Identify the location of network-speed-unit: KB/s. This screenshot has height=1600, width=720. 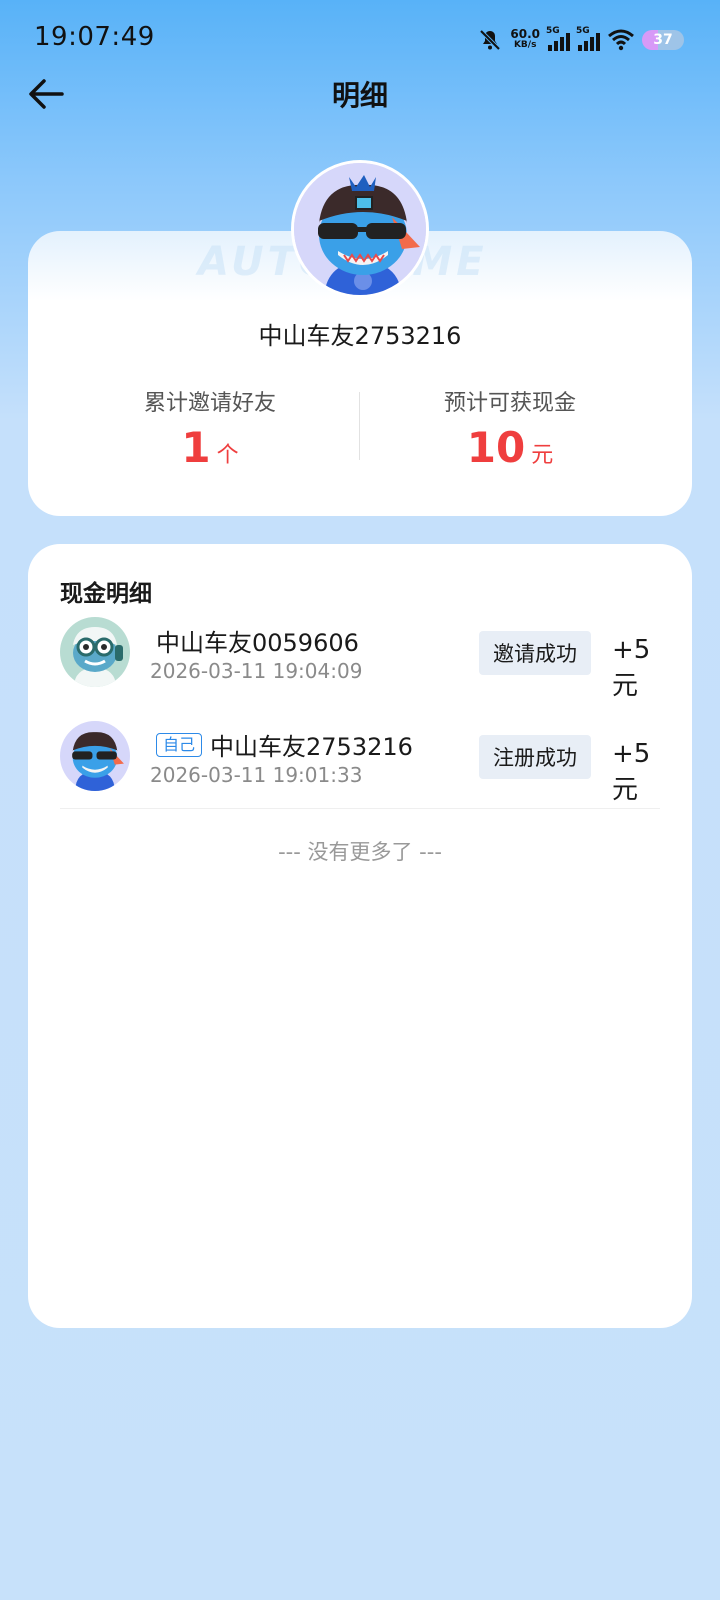
(525, 45).